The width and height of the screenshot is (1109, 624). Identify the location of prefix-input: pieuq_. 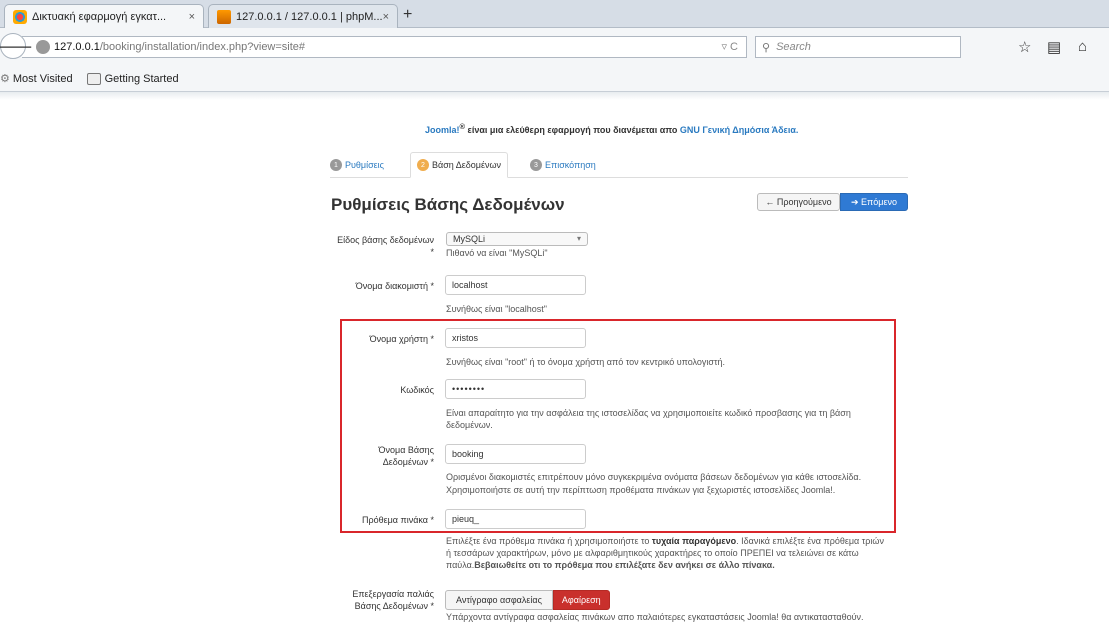
(515, 519).